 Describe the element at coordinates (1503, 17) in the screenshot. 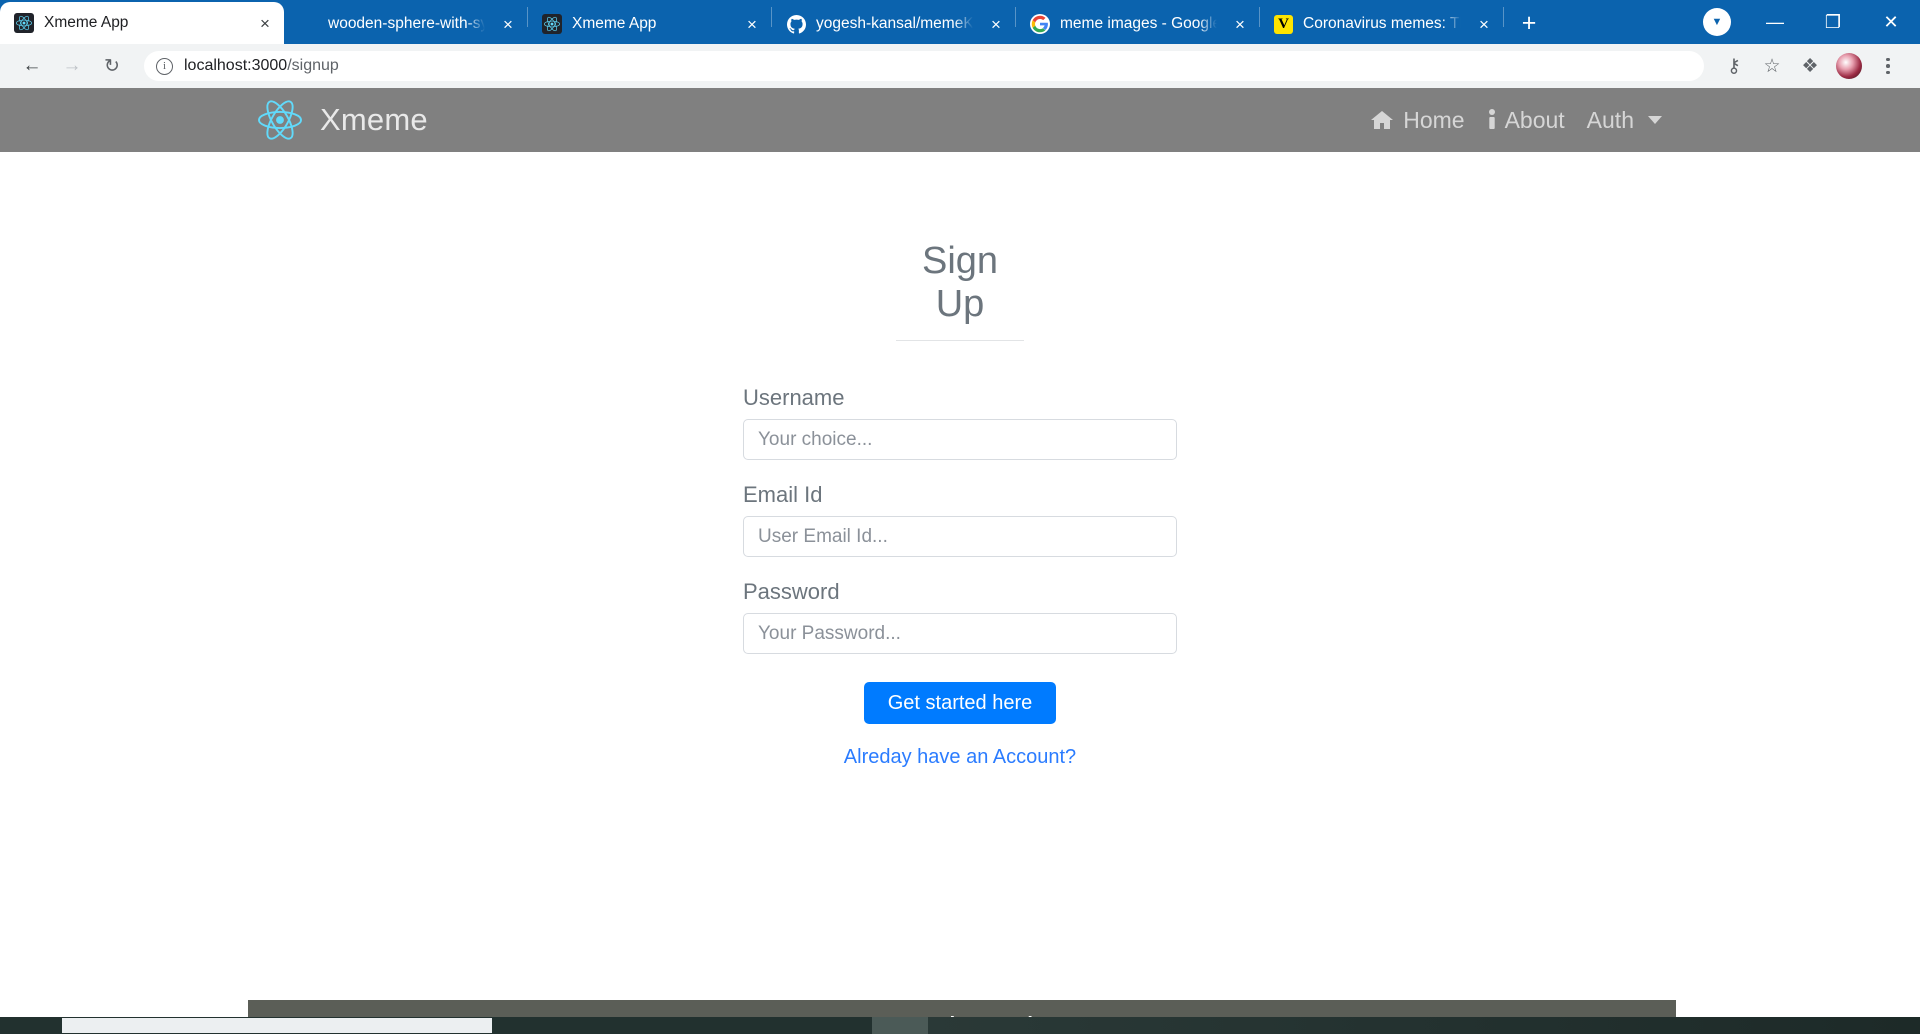

I see `tab-divider` at that location.